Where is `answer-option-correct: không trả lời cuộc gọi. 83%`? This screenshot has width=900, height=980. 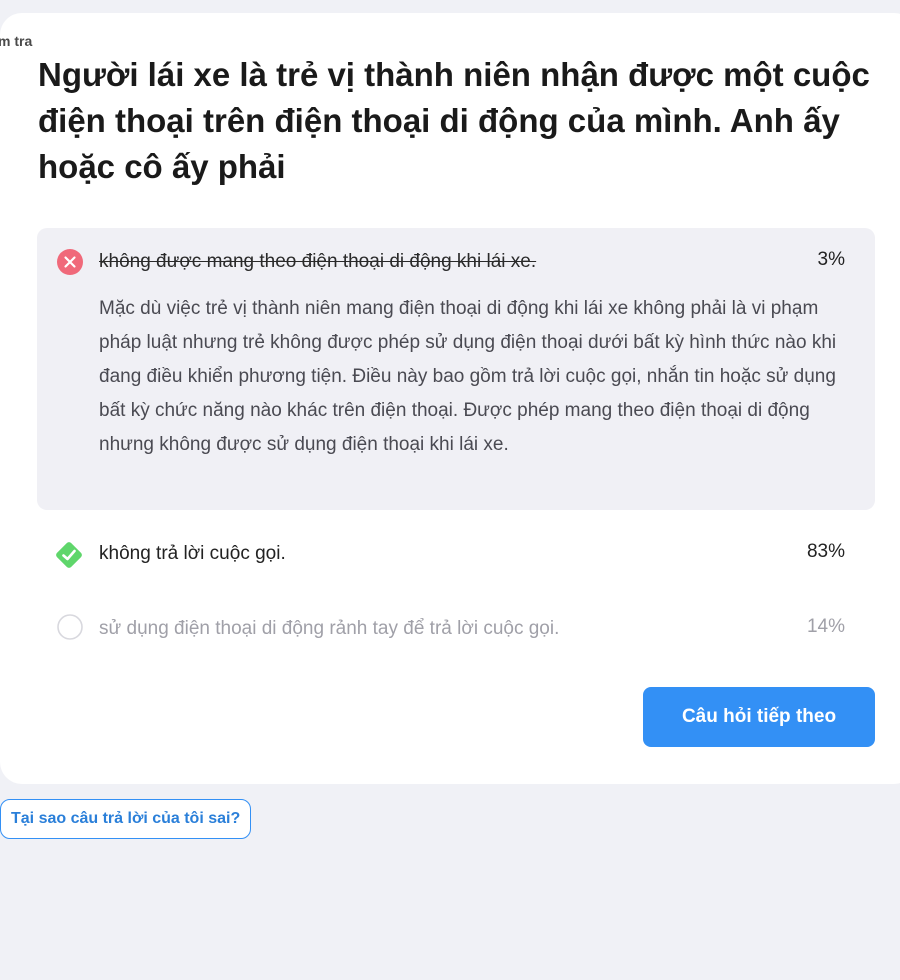
answer-option-correct: không trả lời cuộc gọi. 83% is located at coordinates (456, 552).